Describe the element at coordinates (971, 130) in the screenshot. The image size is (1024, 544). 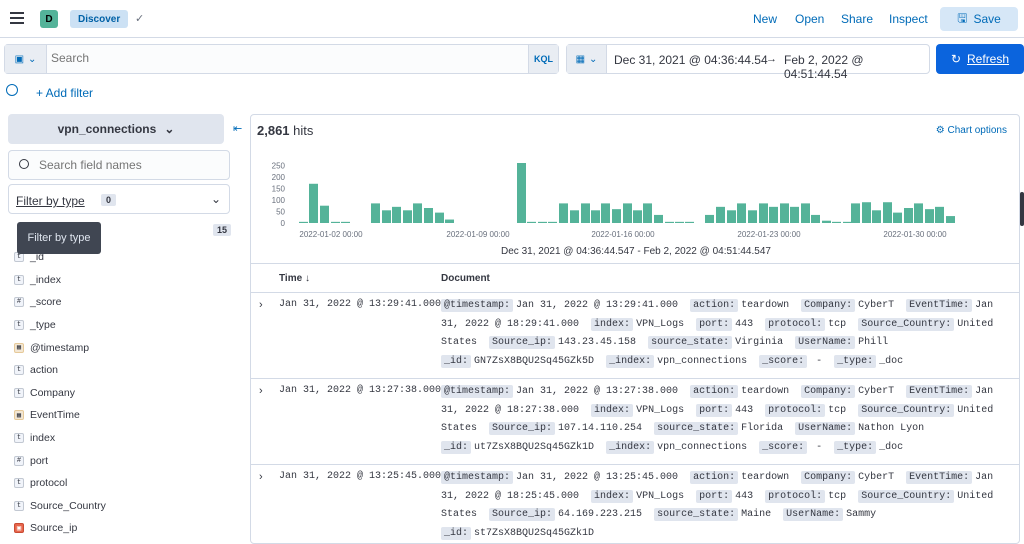
I see `chart-options-button: ⚙ Chart options` at that location.